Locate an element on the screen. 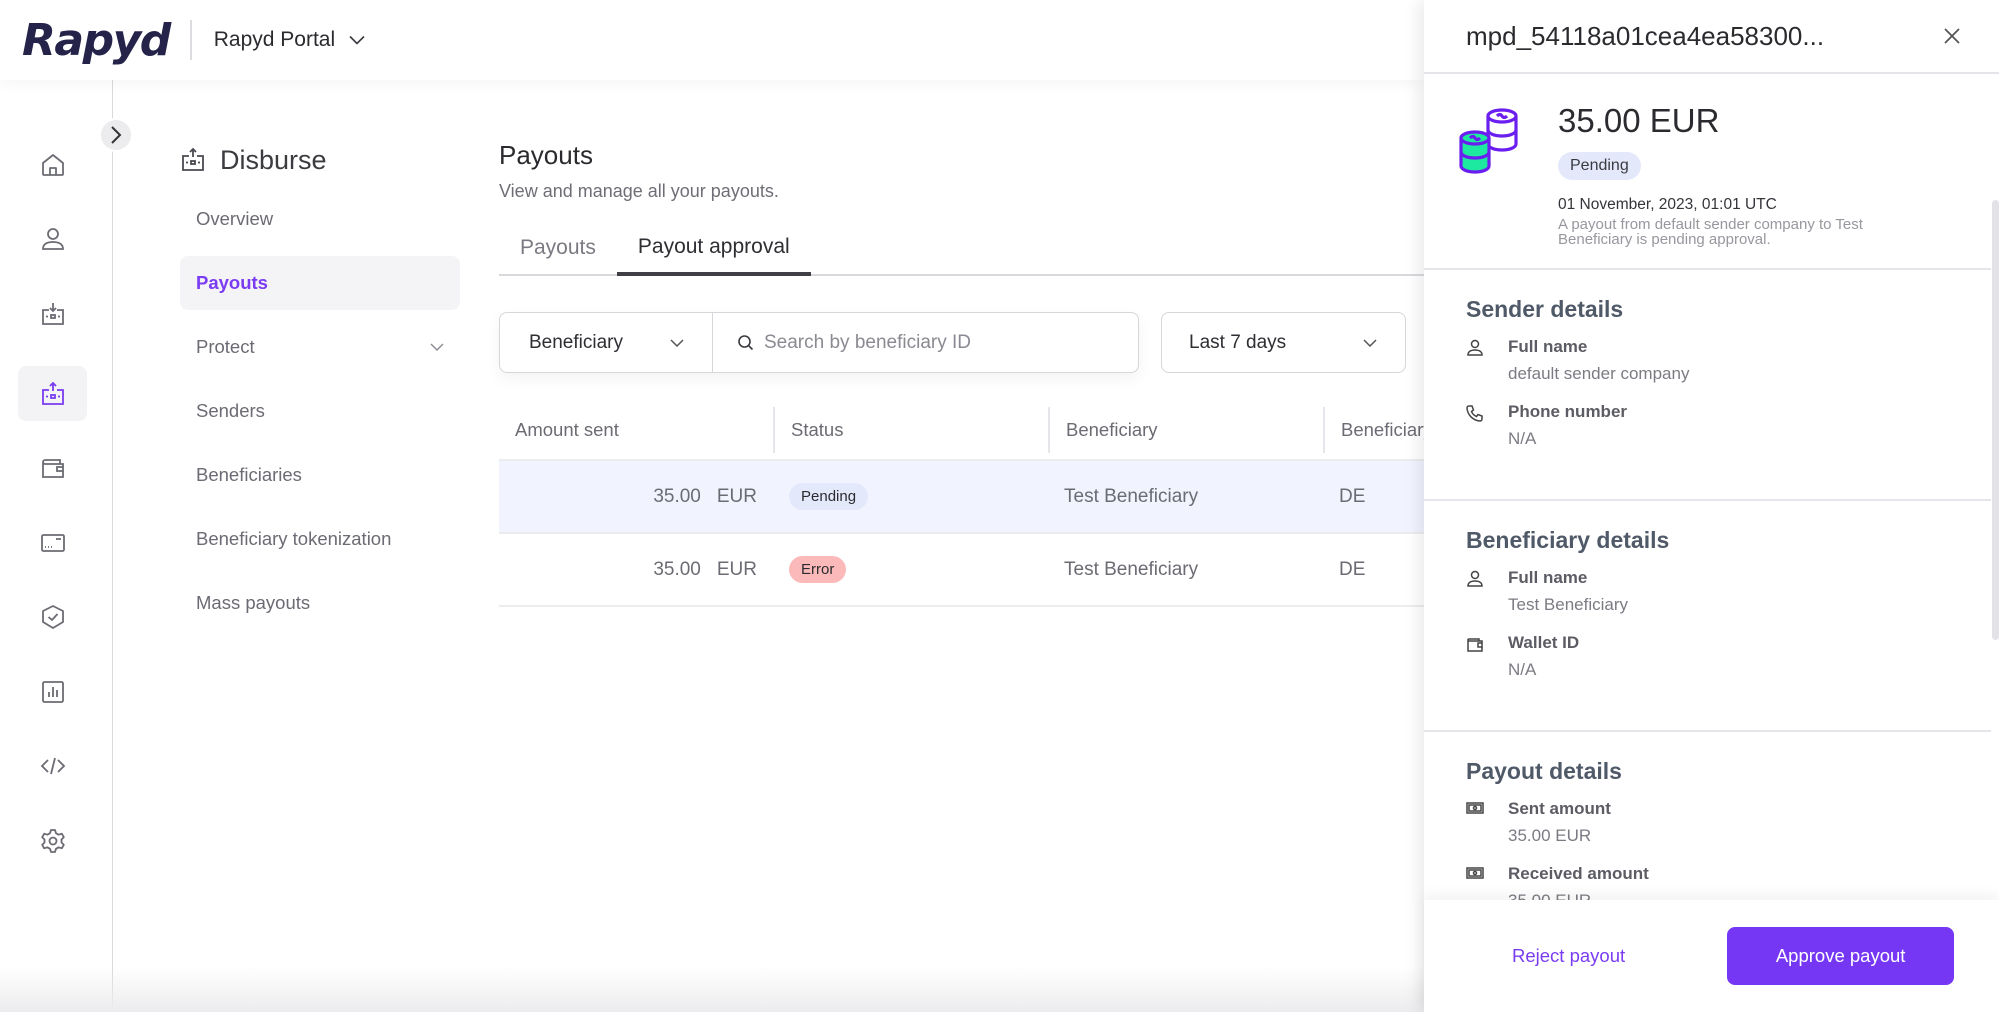 The height and width of the screenshot is (1012, 1999). cell-amount: 35.00 EUR is located at coordinates (636, 497).